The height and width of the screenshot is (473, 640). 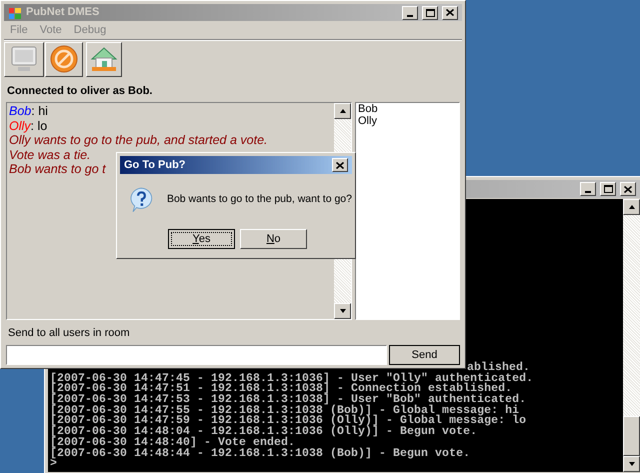 What do you see at coordinates (50, 155) in the screenshot?
I see `event-message: Vote was a tie.` at bounding box center [50, 155].